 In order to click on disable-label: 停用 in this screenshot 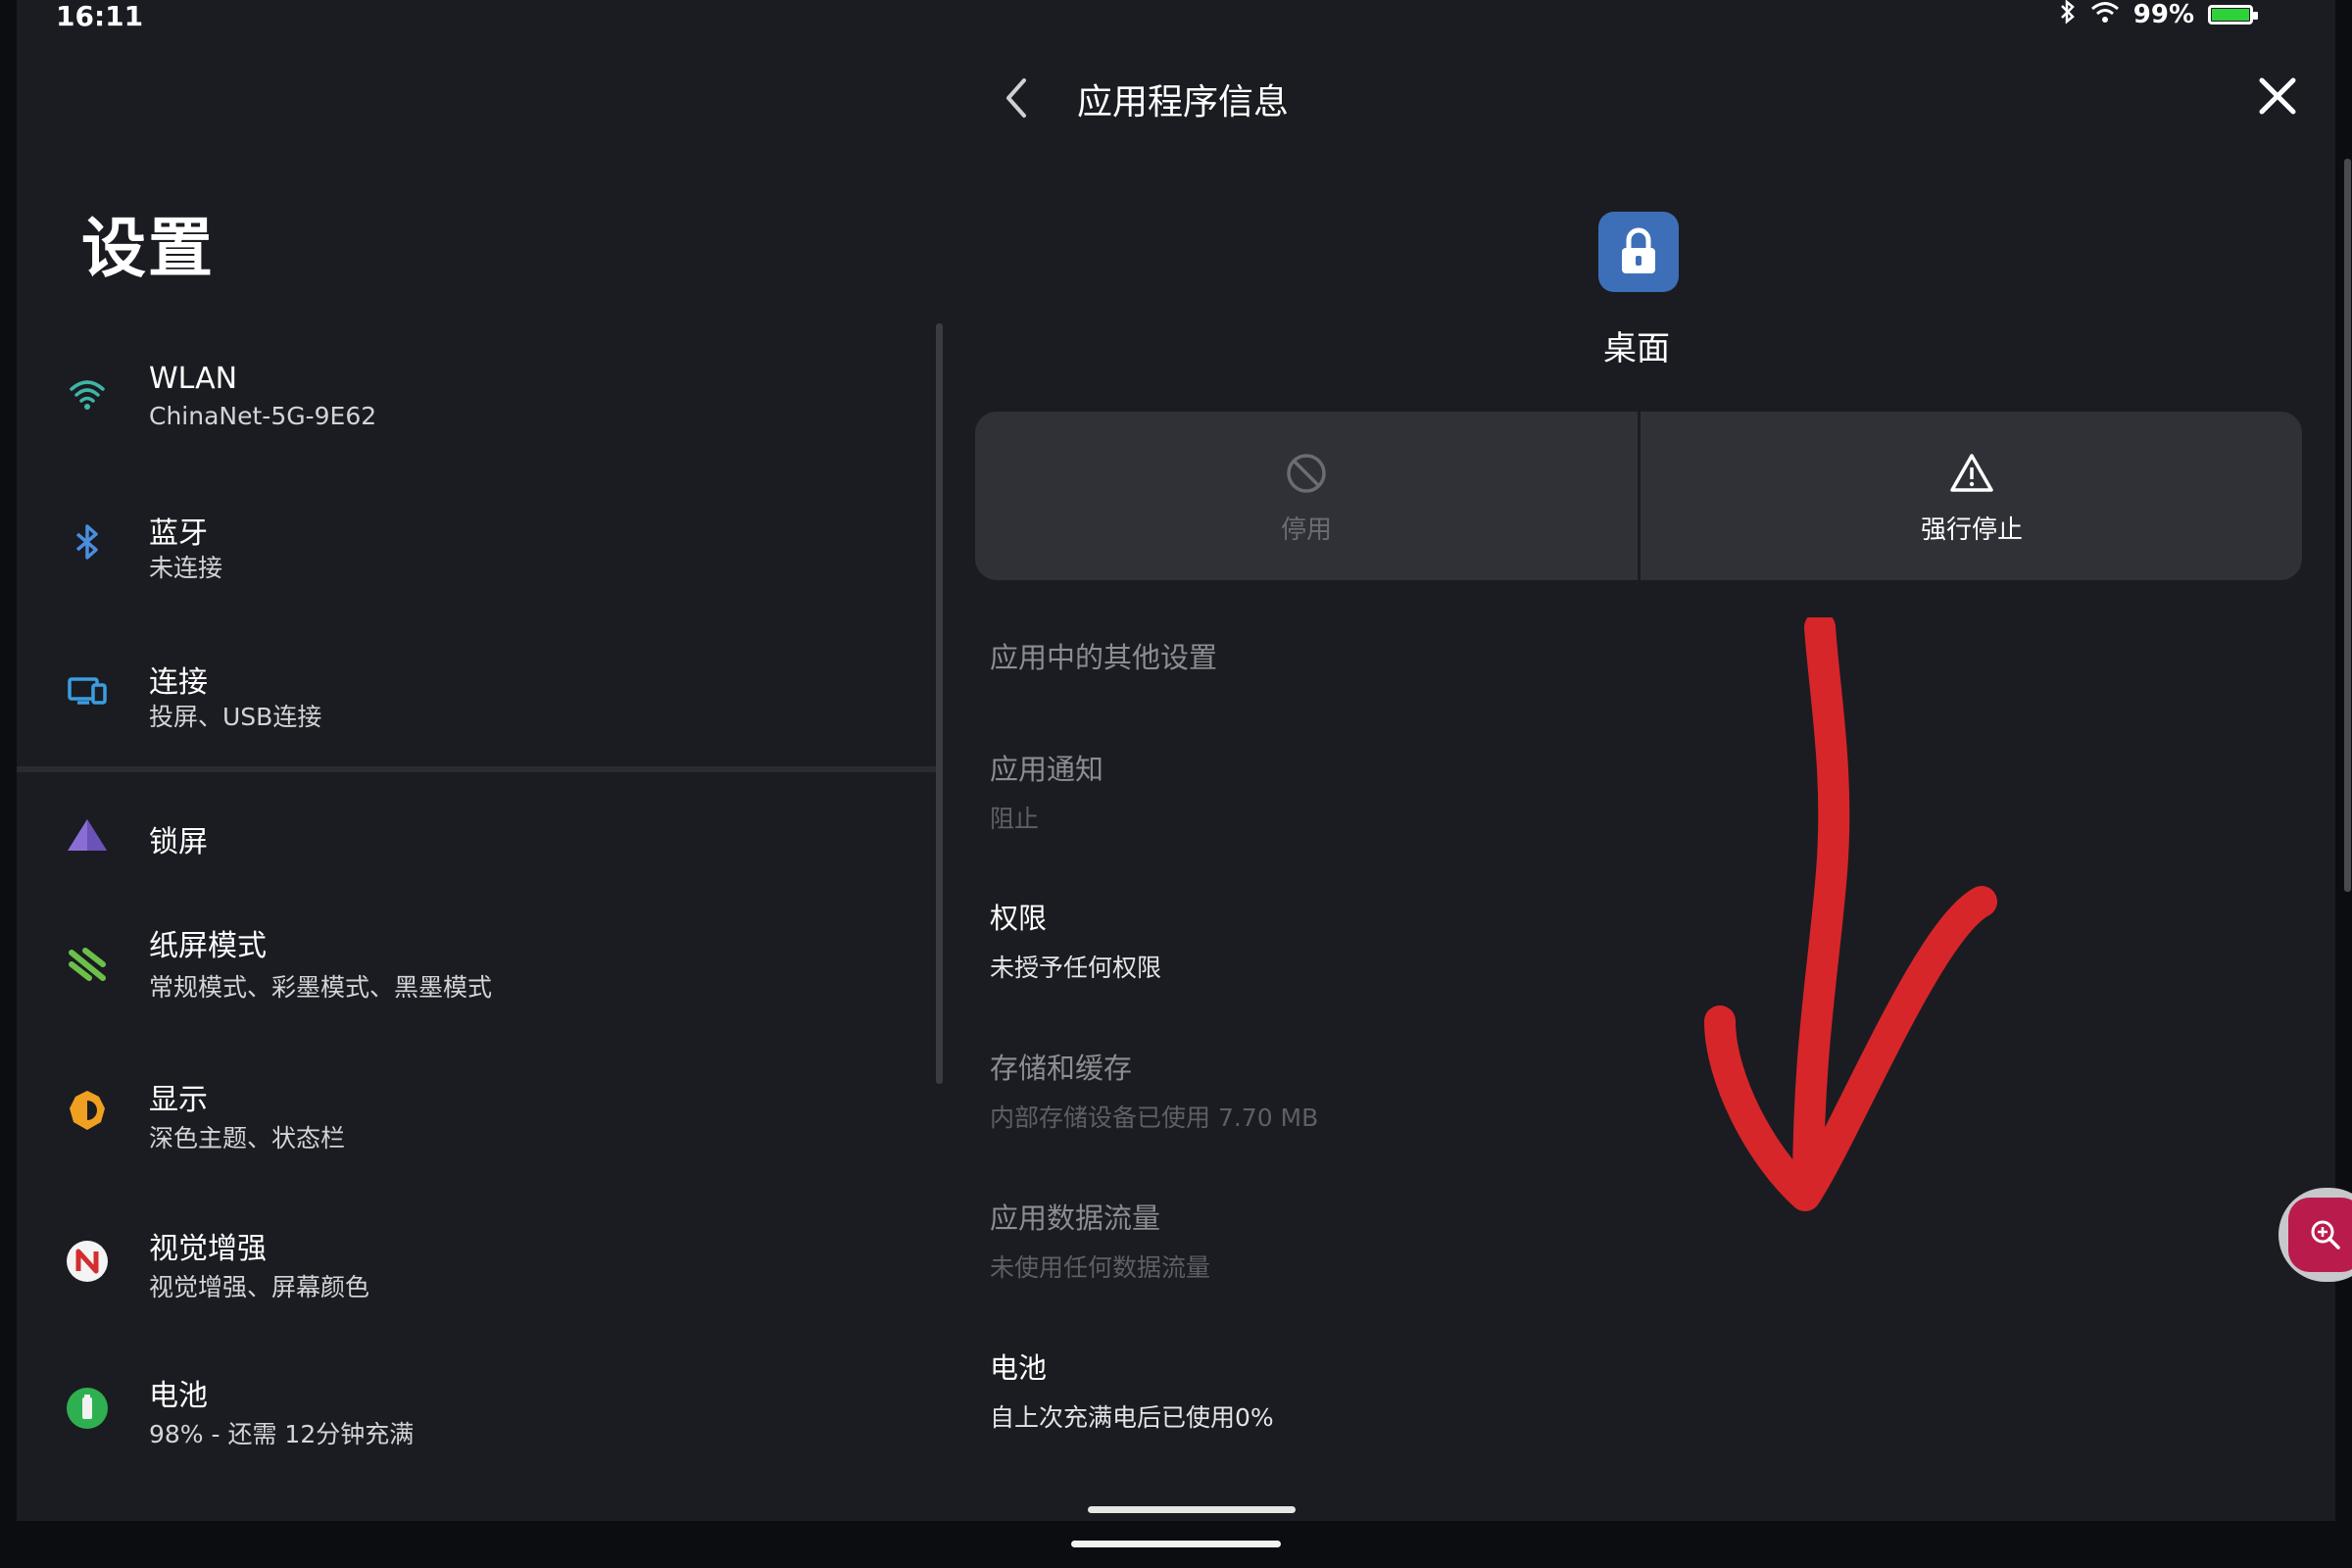, I will do `click(1306, 530)`.